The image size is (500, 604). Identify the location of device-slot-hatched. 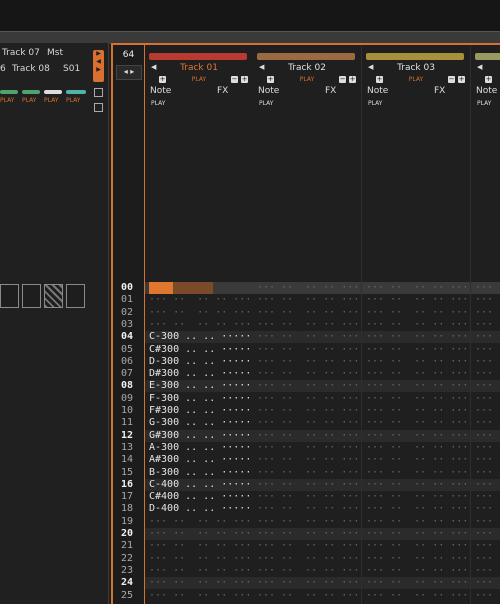
(53, 296).